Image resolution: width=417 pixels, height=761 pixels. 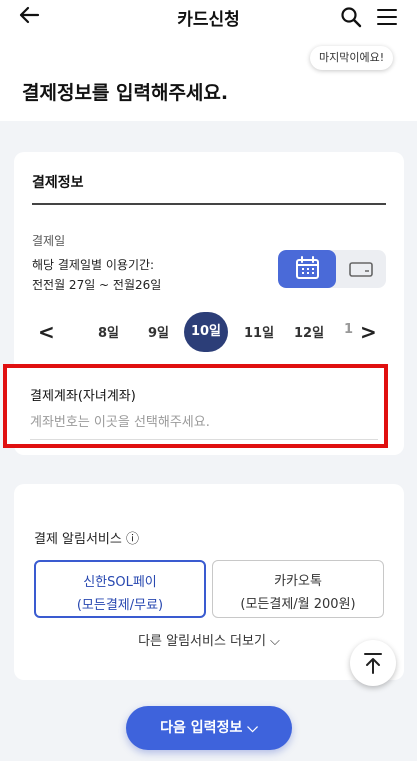 I want to click on notify-title: 결제 알림서비스 ⓘ, so click(x=86, y=539).